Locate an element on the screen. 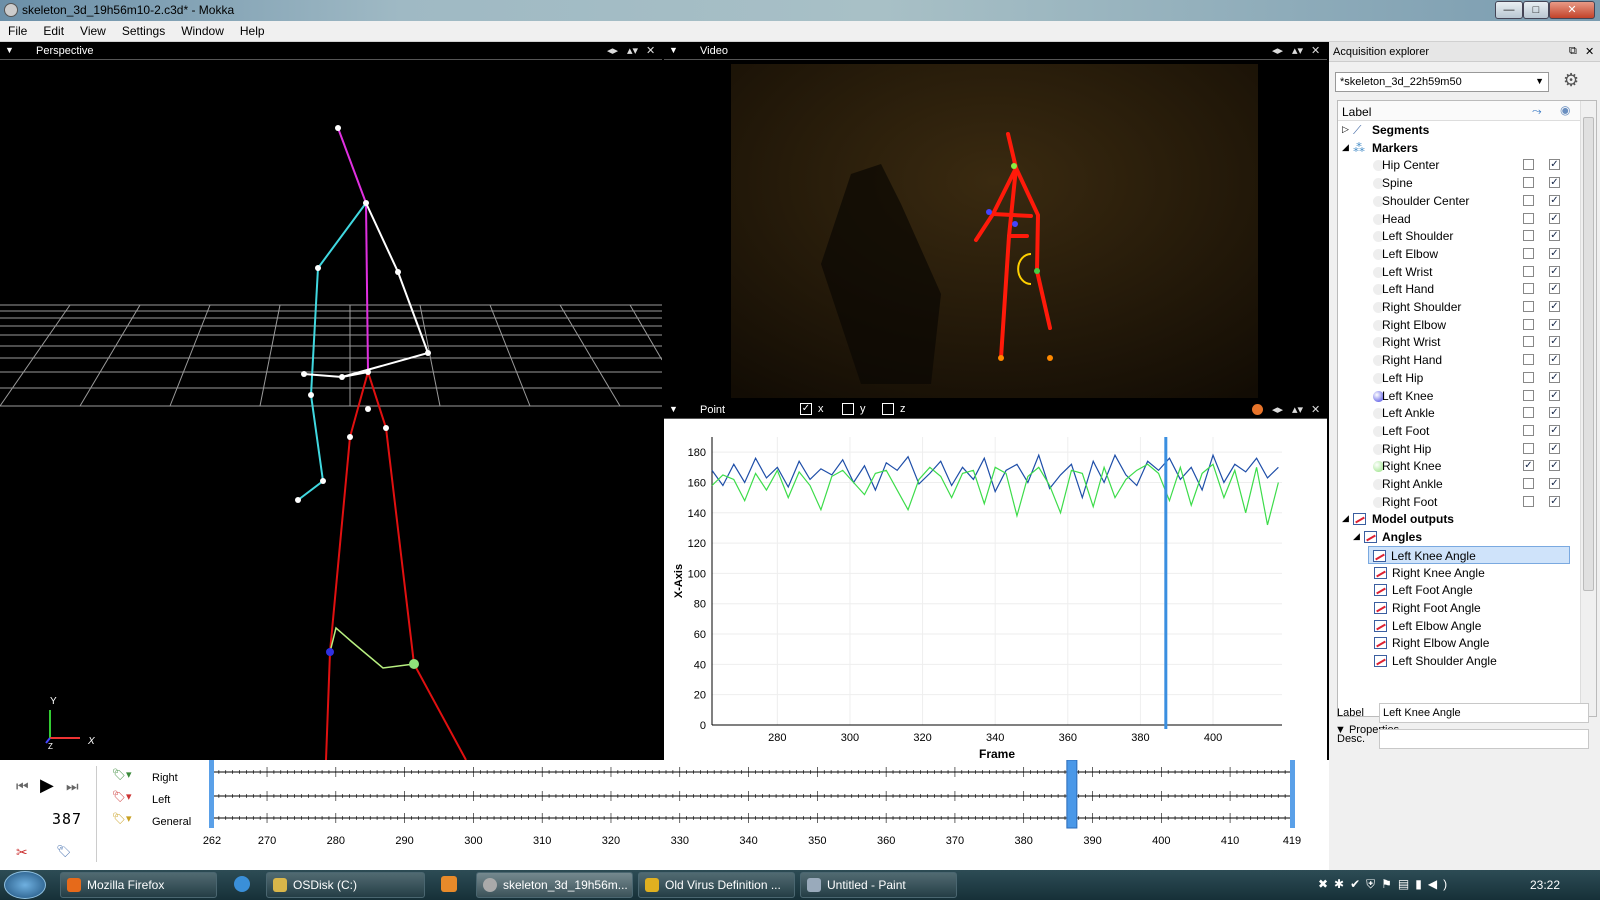 The height and width of the screenshot is (900, 1600). marker-item: Spine ✓ is located at coordinates (1464, 183).